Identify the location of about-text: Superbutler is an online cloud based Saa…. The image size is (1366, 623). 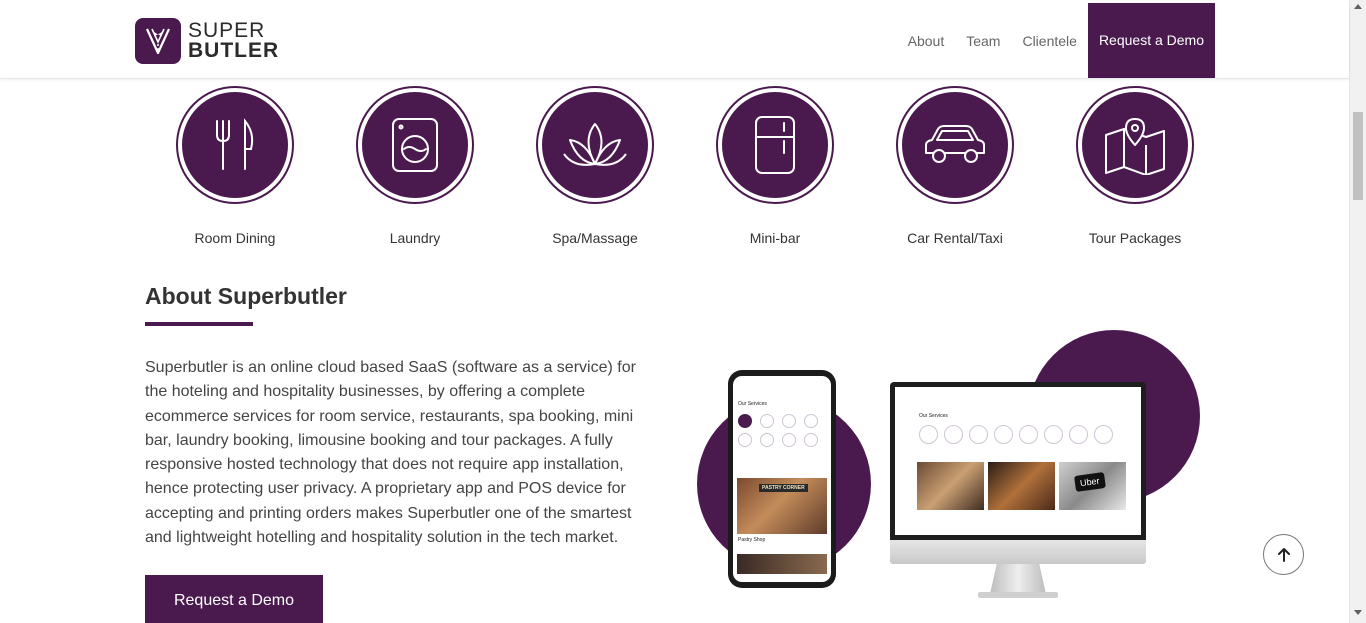
(390, 453).